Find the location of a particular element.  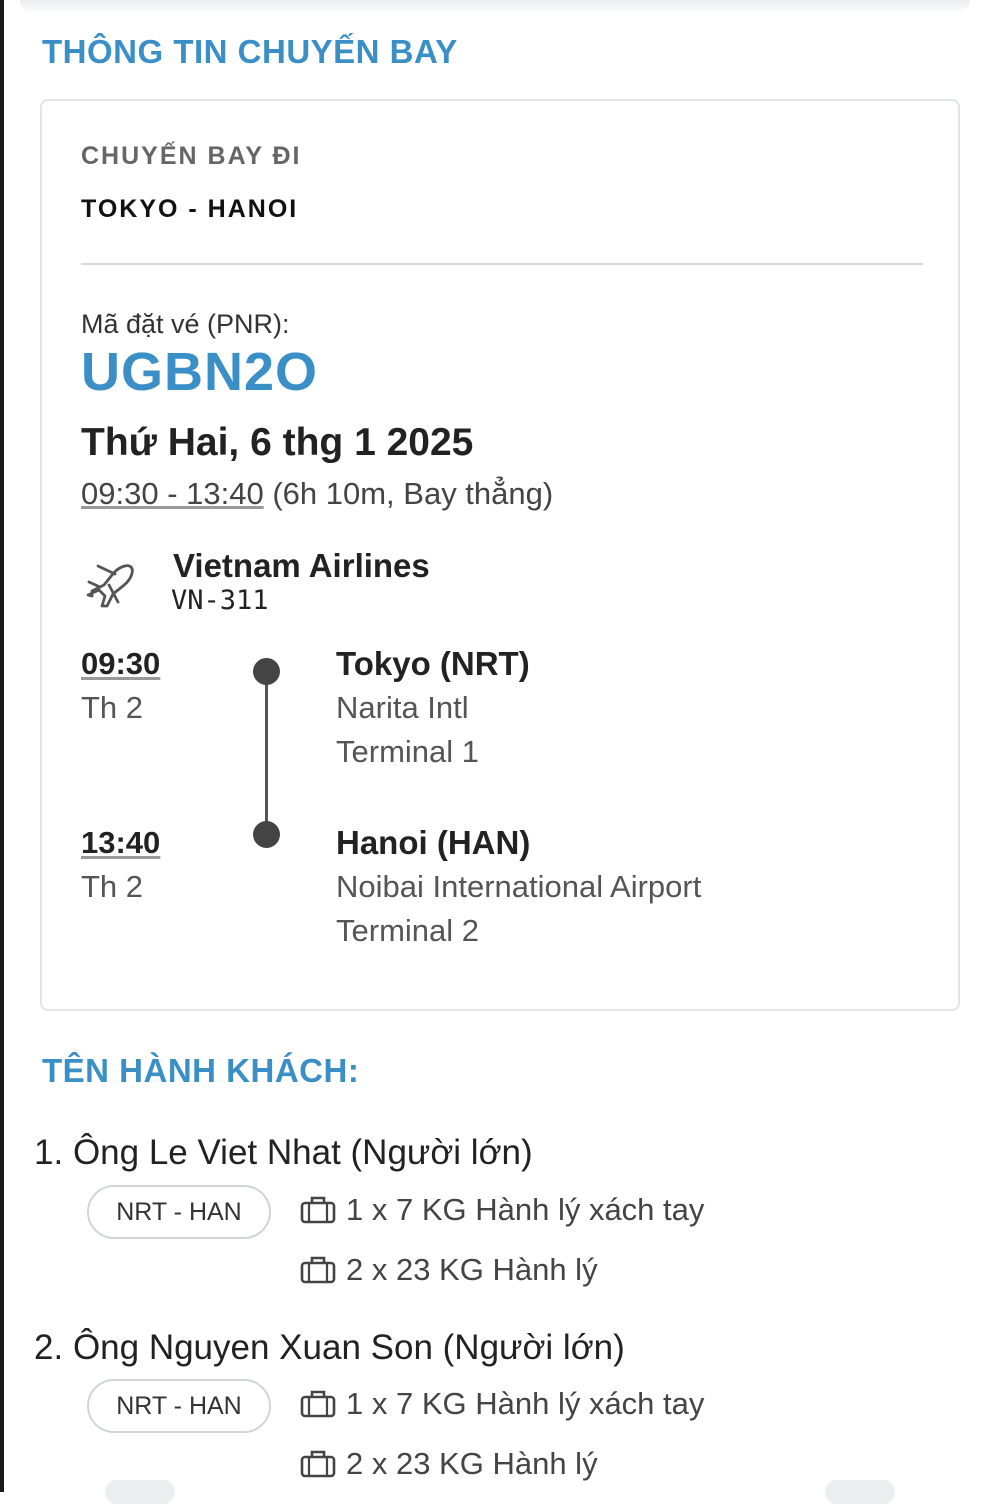

passenger-name: 1. Ông Le Viet Nhat (Người lớn) is located at coordinates (283, 1153).